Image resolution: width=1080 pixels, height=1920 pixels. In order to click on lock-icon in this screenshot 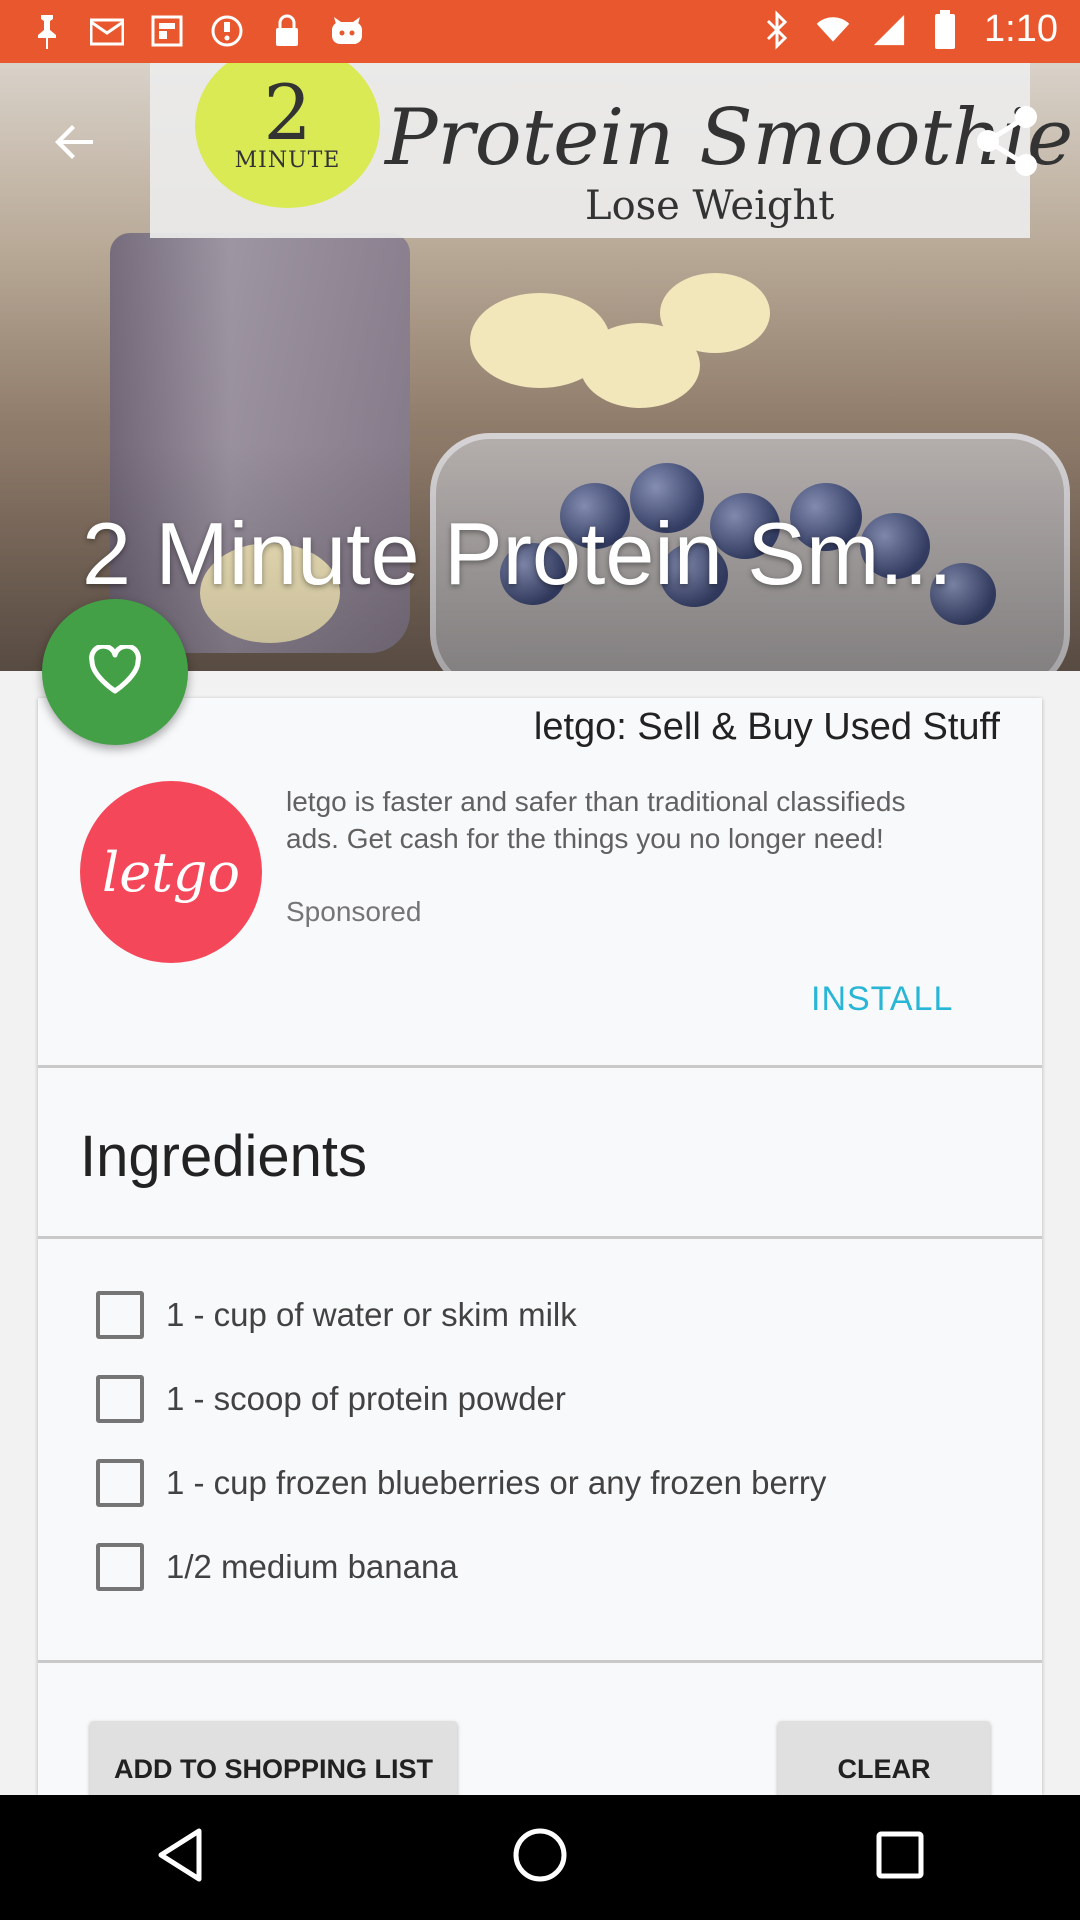, I will do `click(287, 31)`.